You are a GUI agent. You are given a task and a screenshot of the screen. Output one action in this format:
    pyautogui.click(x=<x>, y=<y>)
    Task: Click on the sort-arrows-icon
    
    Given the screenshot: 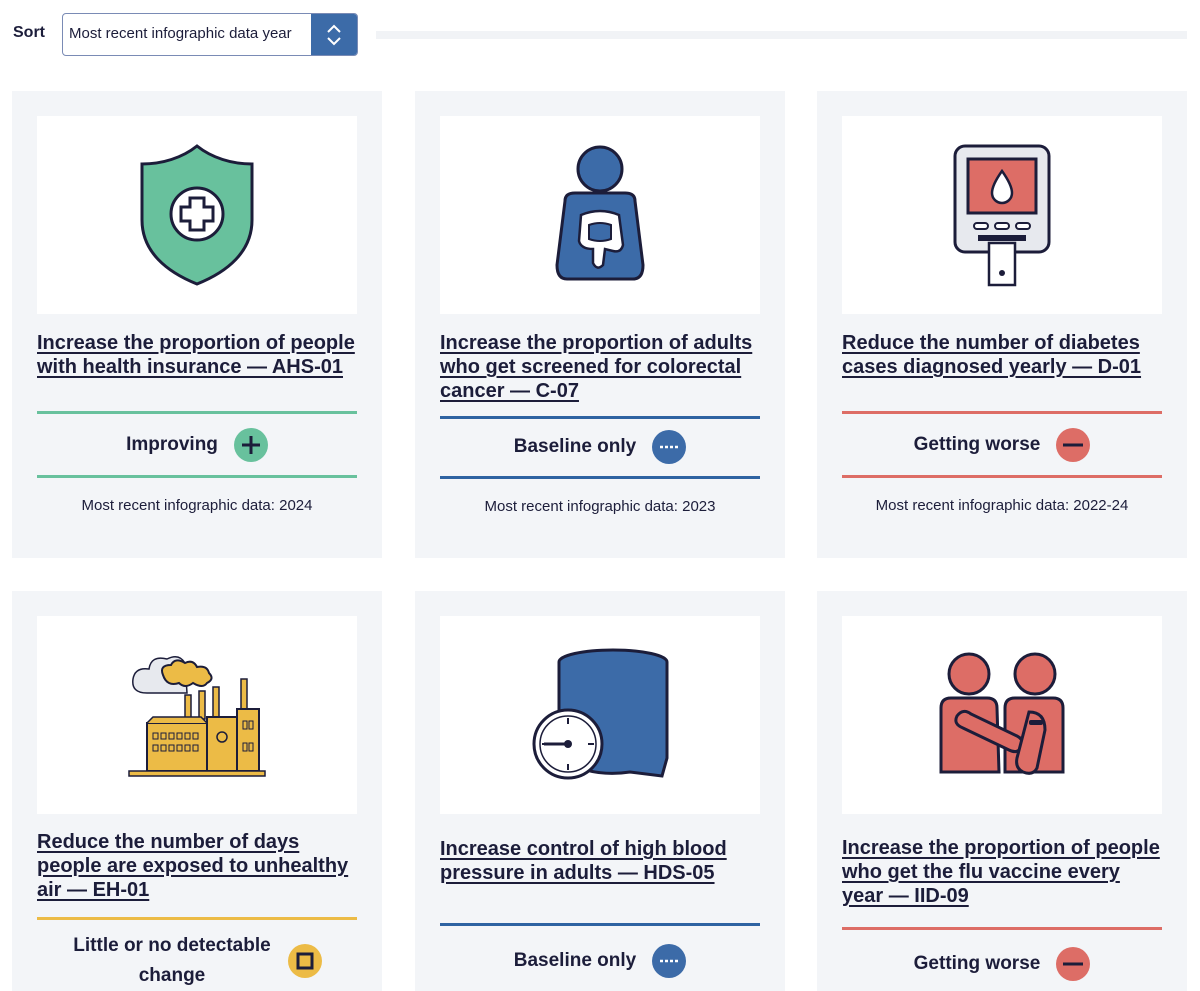 What is the action you would take?
    pyautogui.click(x=334, y=34)
    